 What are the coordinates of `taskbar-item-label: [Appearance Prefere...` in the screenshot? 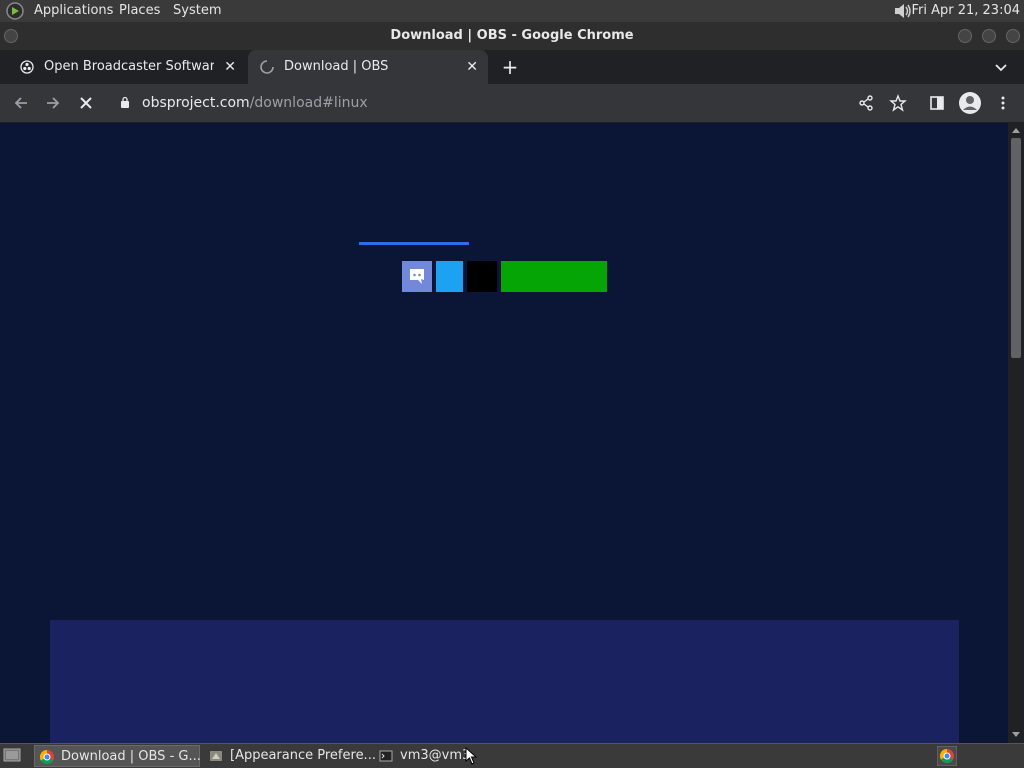 It's located at (303, 755).